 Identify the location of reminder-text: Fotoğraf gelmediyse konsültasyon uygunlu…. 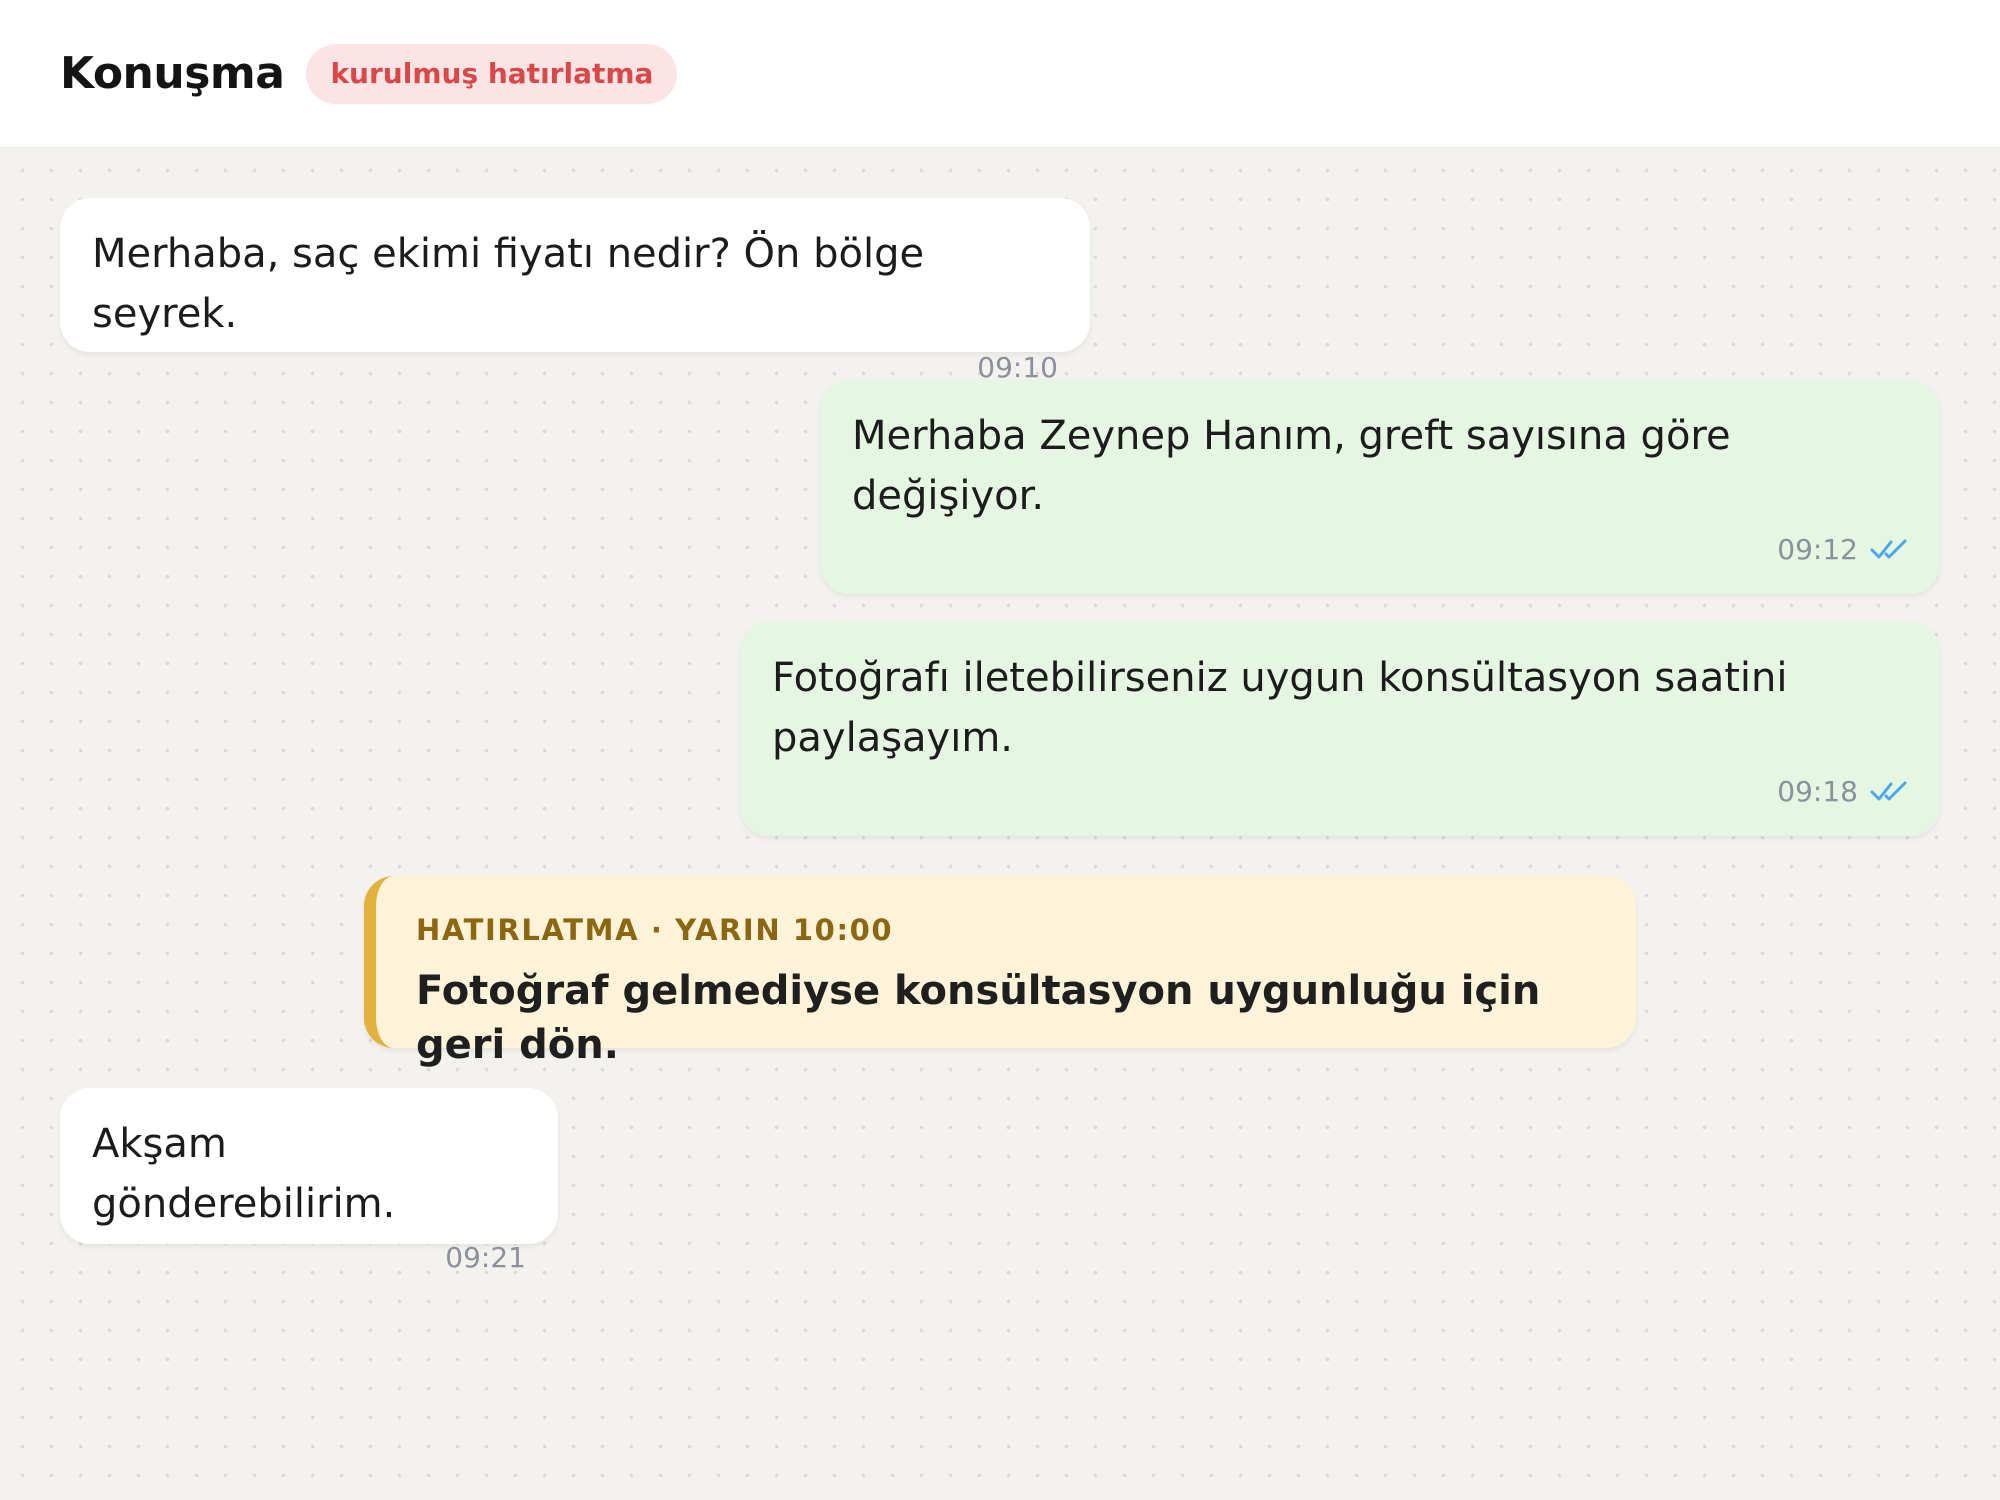
(978, 1018).